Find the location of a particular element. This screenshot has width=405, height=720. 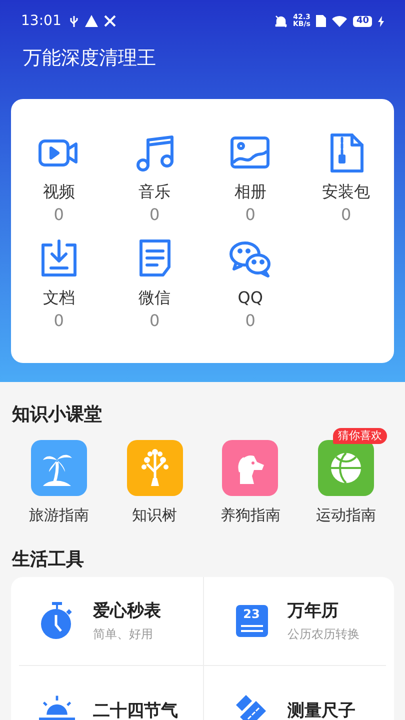

tile-label: 运动指南 is located at coordinates (346, 515).